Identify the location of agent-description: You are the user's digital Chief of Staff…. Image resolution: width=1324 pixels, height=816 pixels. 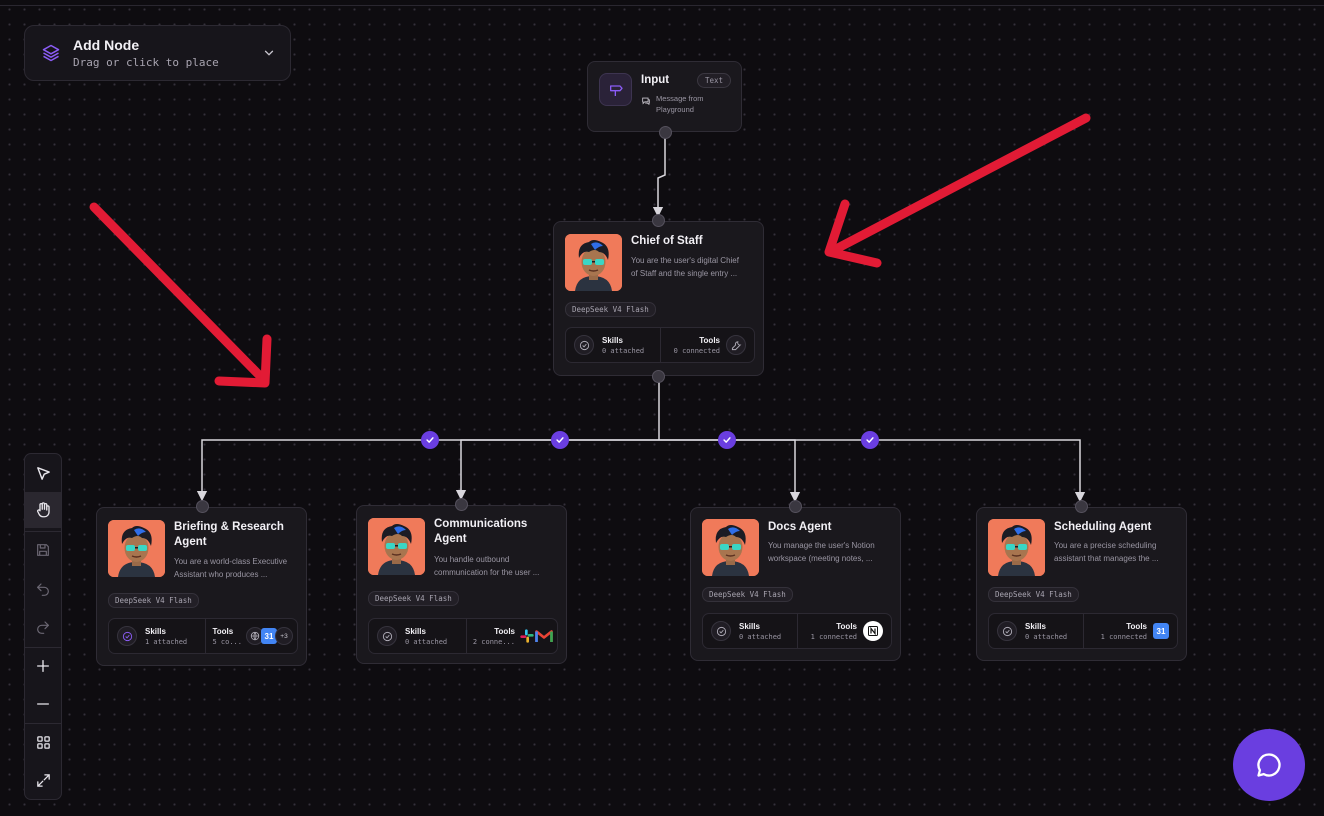
(685, 267).